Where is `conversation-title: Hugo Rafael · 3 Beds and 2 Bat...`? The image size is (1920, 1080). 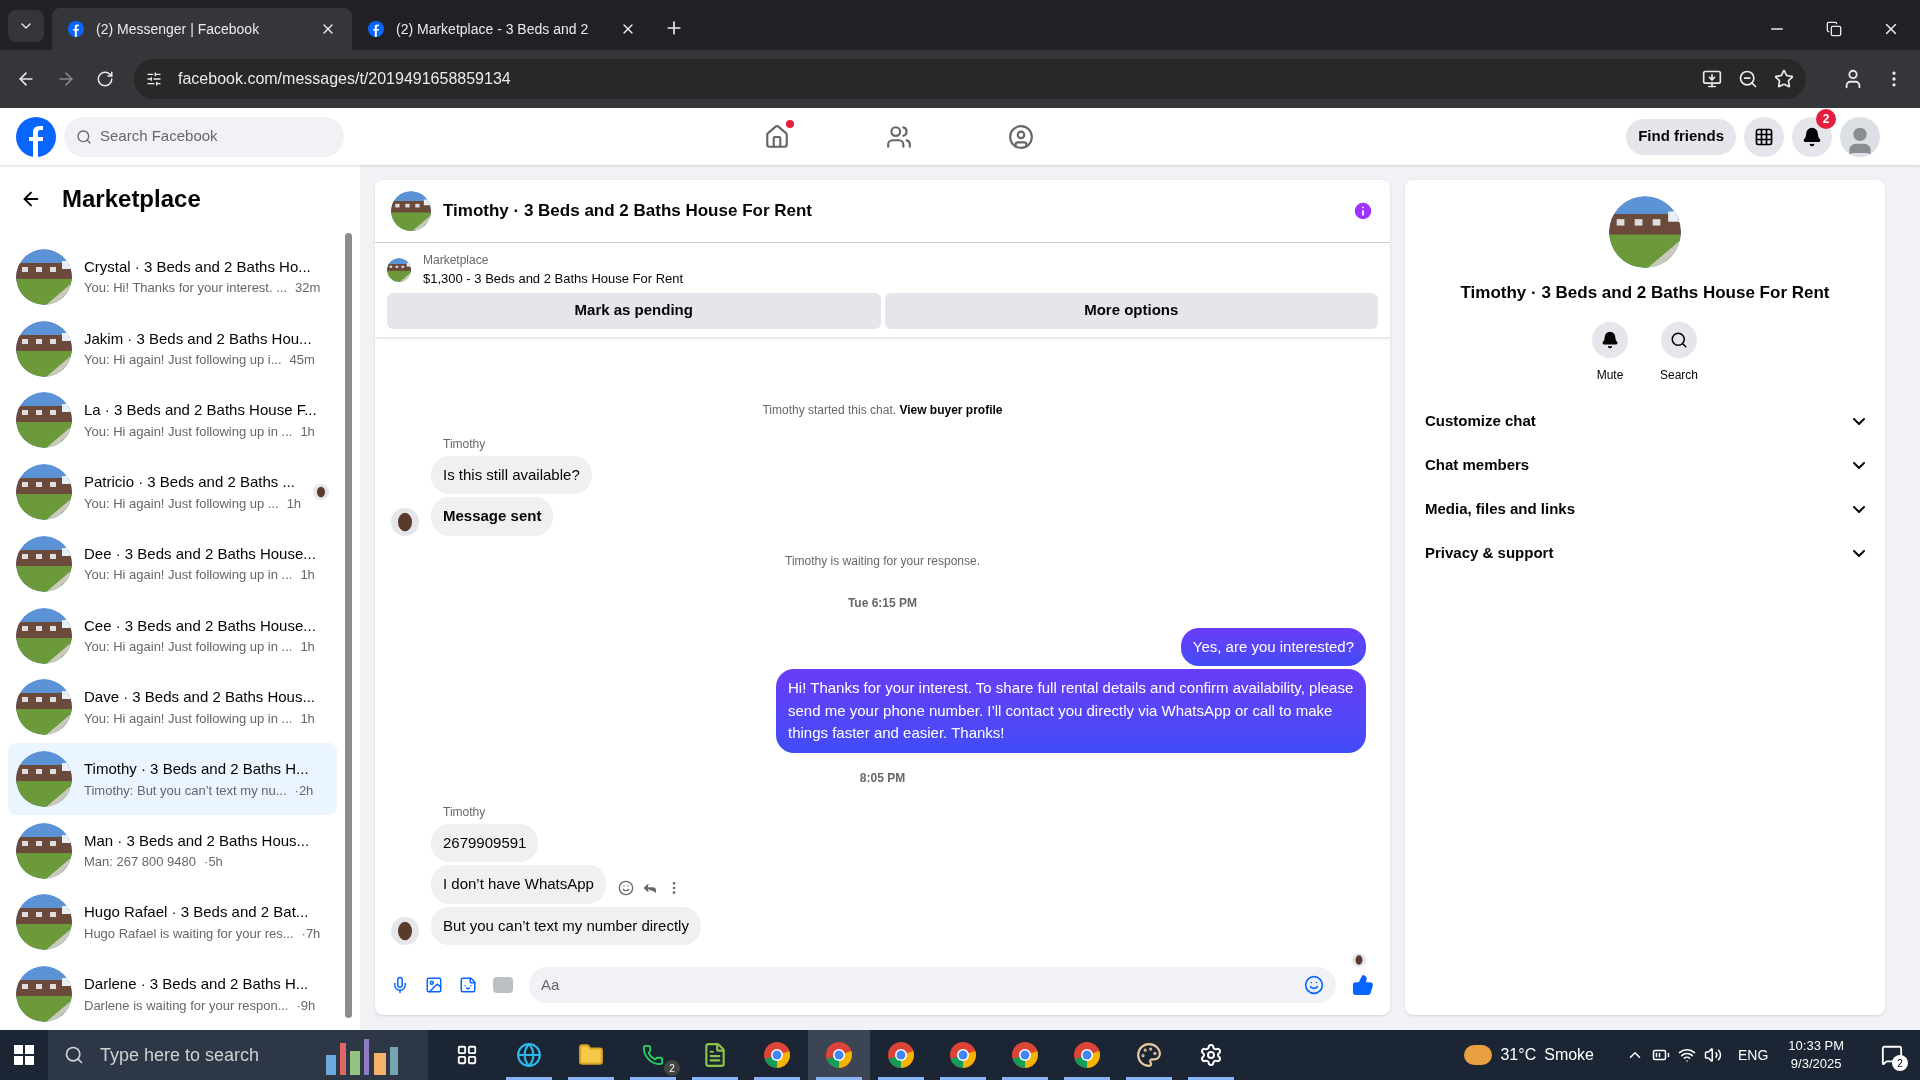
conversation-title: Hugo Rafael · 3 Beds and 2 Bat... is located at coordinates (197, 912).